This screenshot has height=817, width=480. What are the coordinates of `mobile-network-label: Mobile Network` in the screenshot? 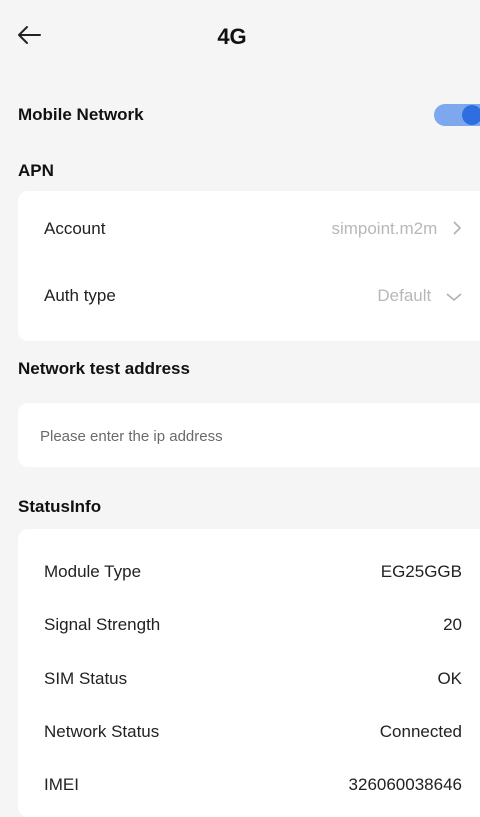 It's located at (81, 114).